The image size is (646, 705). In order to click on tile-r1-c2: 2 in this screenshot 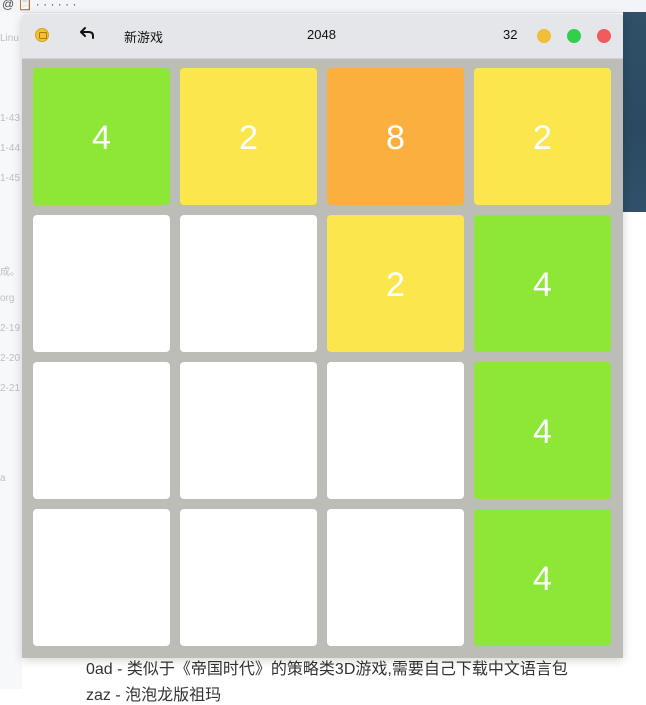, I will do `click(248, 136)`.